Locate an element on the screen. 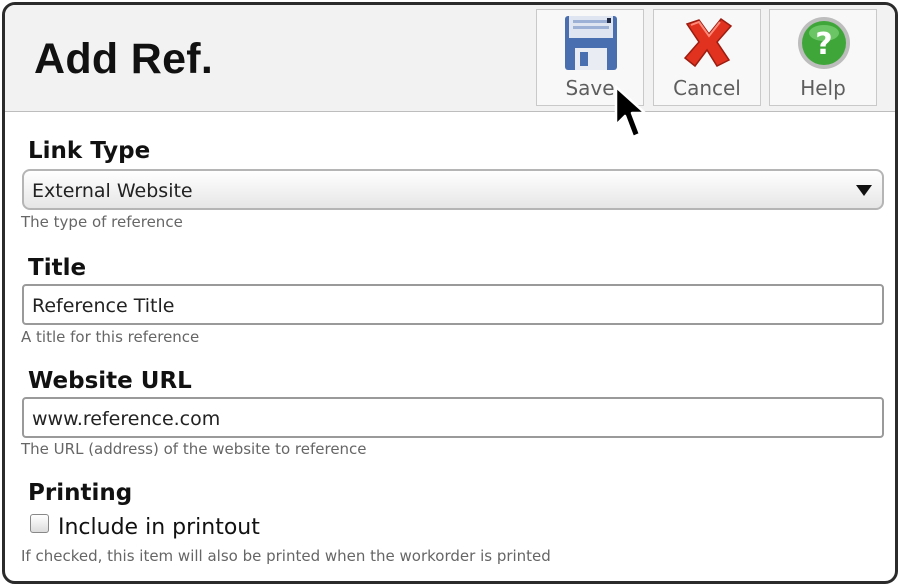  include-printout-checkbox is located at coordinates (39, 523).